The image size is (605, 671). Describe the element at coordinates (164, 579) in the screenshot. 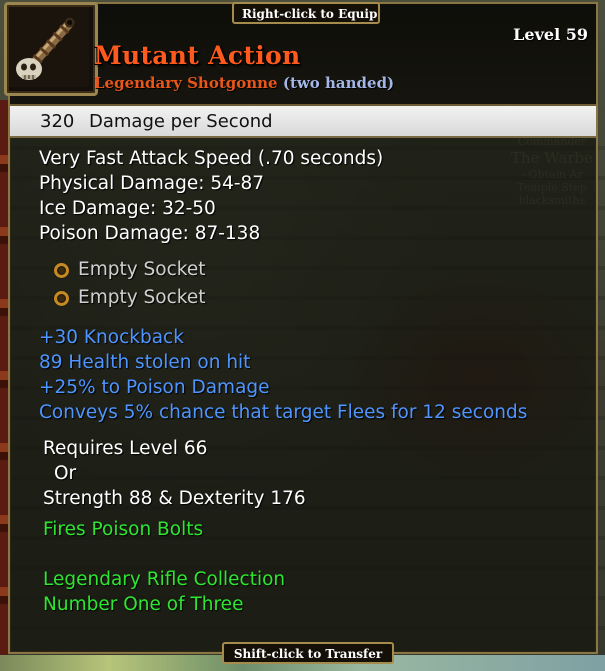

I see `collection-name: Legendary Rifle Collection` at that location.